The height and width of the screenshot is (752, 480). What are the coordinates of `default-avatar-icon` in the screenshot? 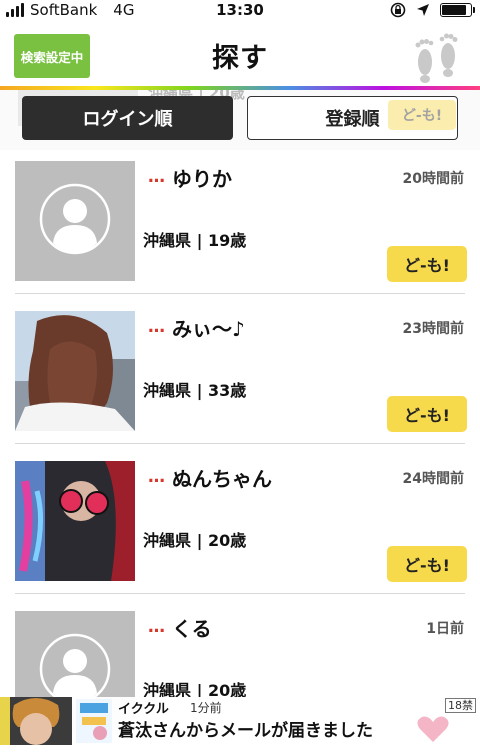 It's located at (75, 221).